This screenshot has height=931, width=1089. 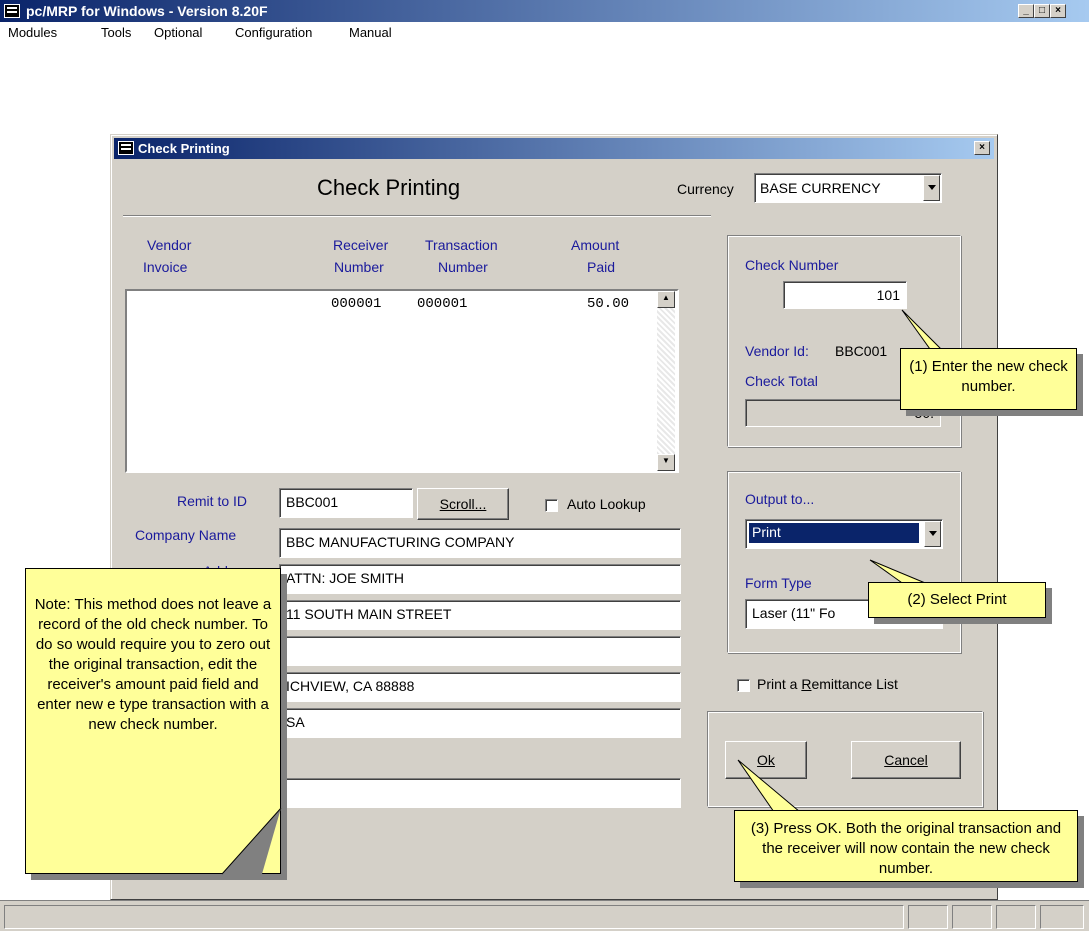 I want to click on note-fold-icon, so click(x=252, y=841).